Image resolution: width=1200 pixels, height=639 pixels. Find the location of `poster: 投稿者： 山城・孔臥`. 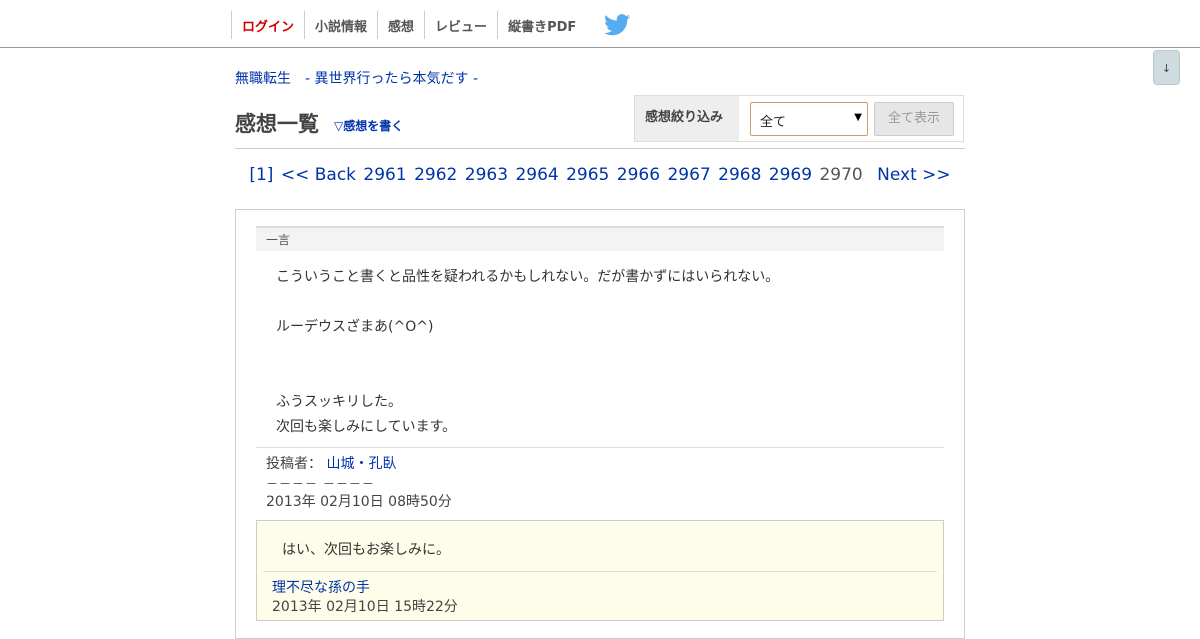

poster: 投稿者： 山城・孔臥 is located at coordinates (331, 463).